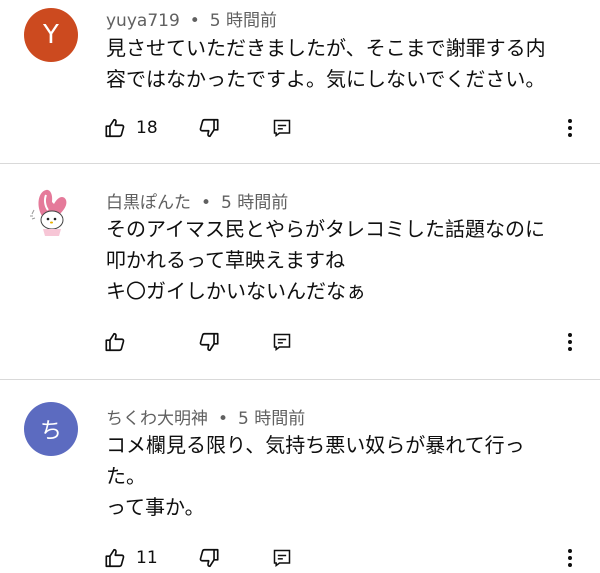  Describe the element at coordinates (225, 260) in the screenshot. I see `comment-line: 叩かれるって草映えますね` at that location.